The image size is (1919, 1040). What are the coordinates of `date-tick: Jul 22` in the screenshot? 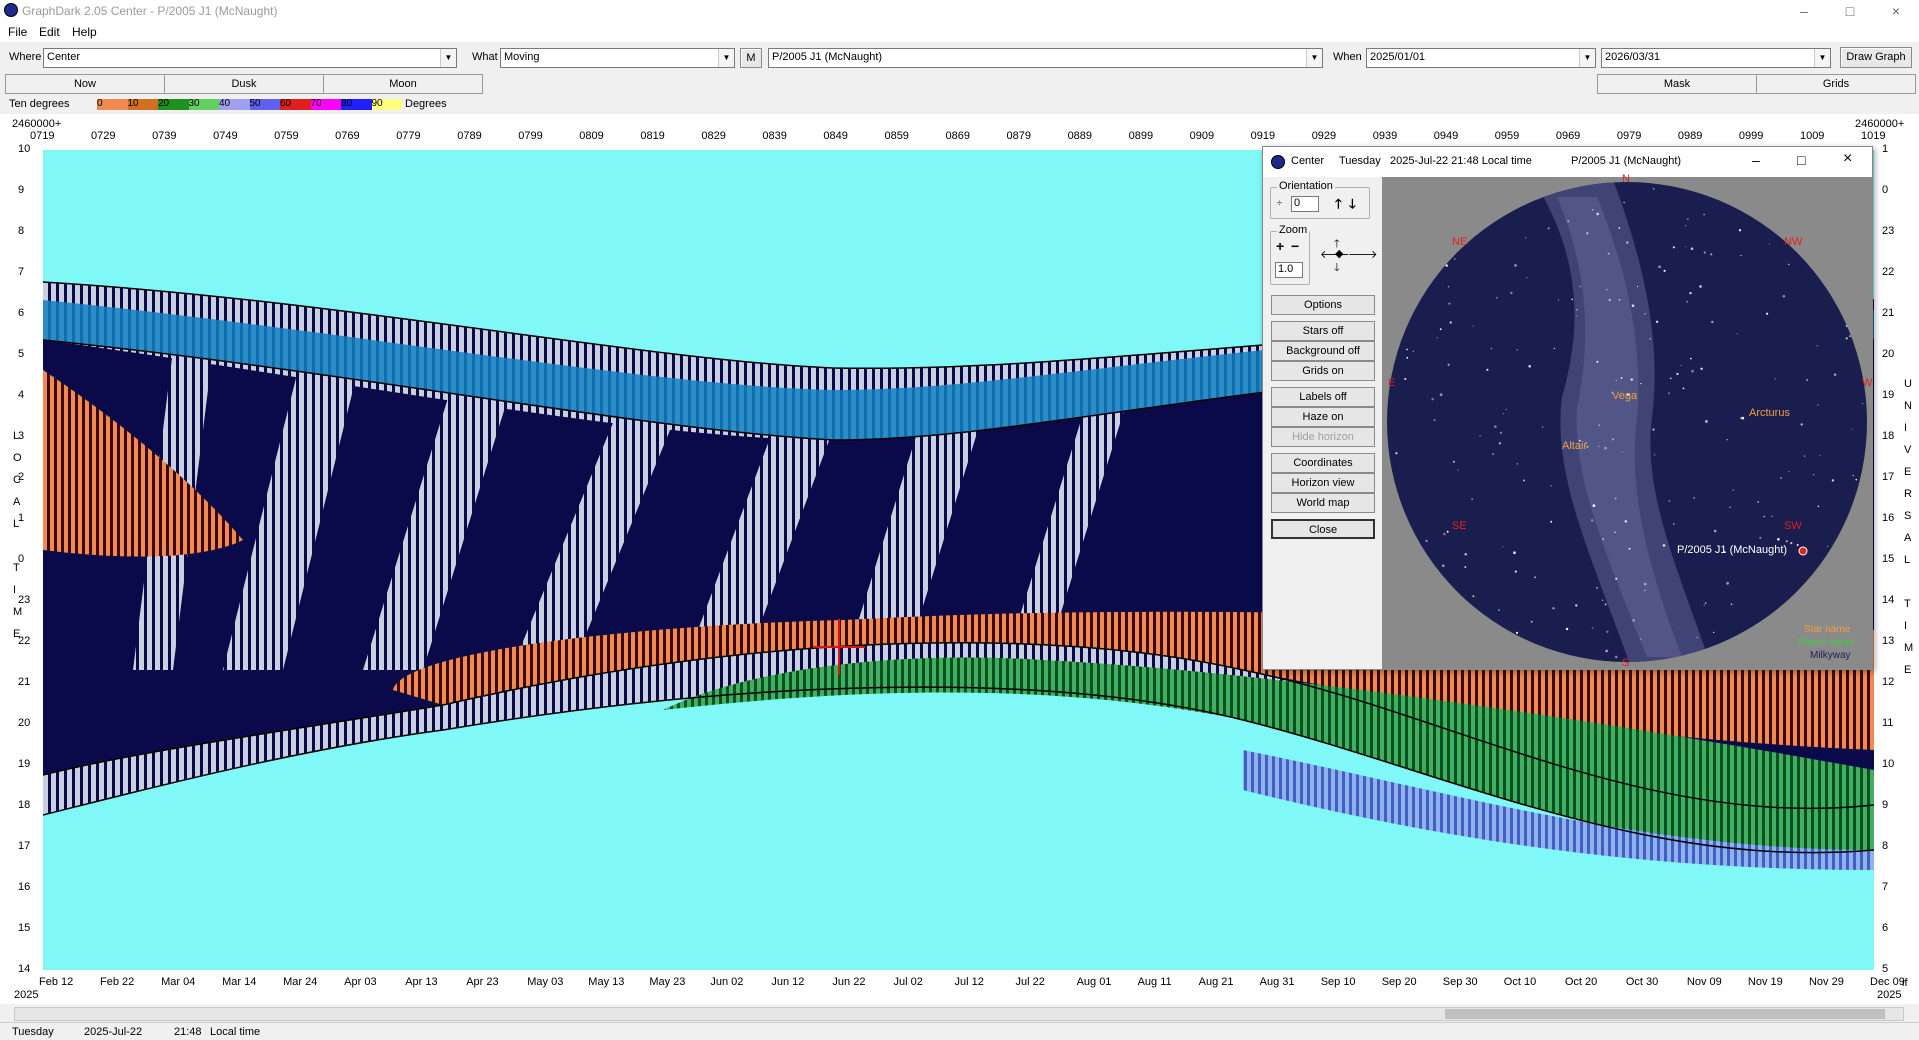 It's located at (1030, 982).